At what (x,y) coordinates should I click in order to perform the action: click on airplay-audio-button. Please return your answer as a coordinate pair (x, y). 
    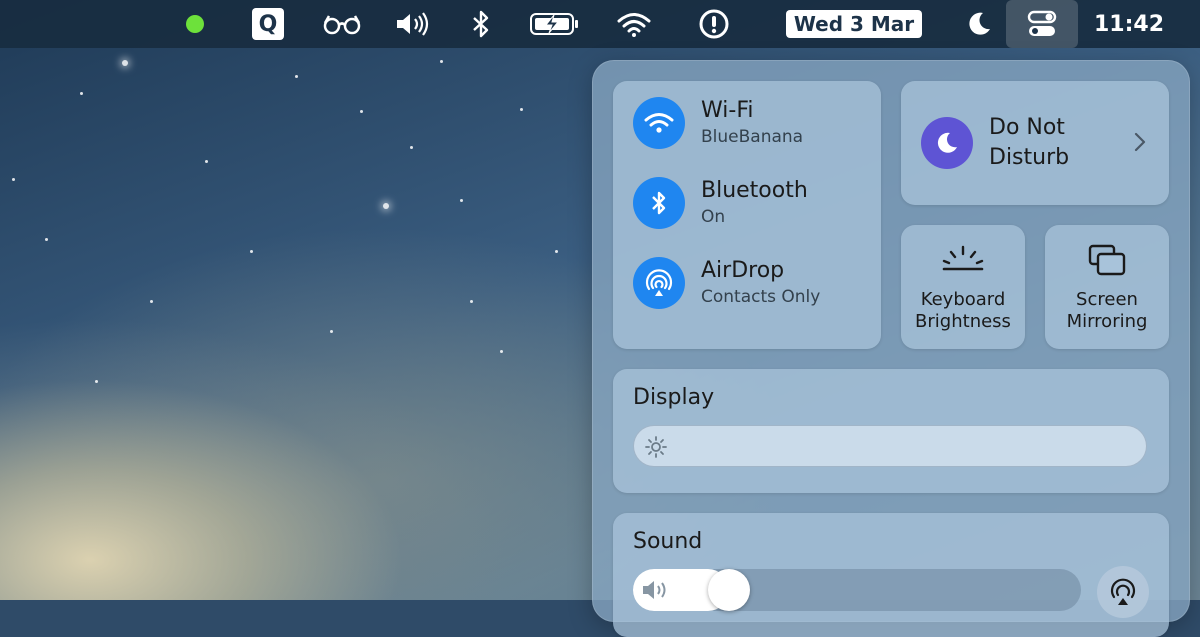
    Looking at the image, I should click on (1123, 592).